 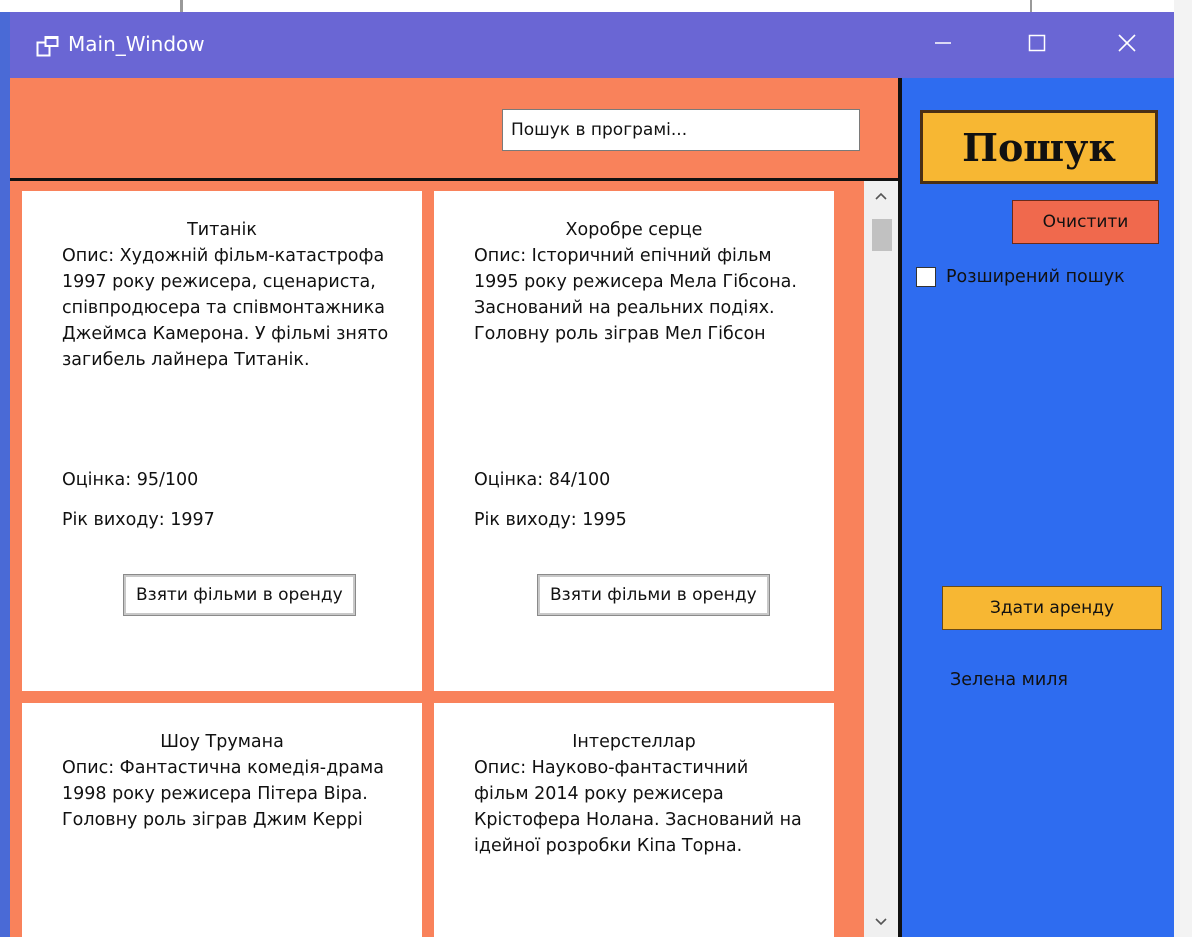 I want to click on close-icon, so click(x=1127, y=45).